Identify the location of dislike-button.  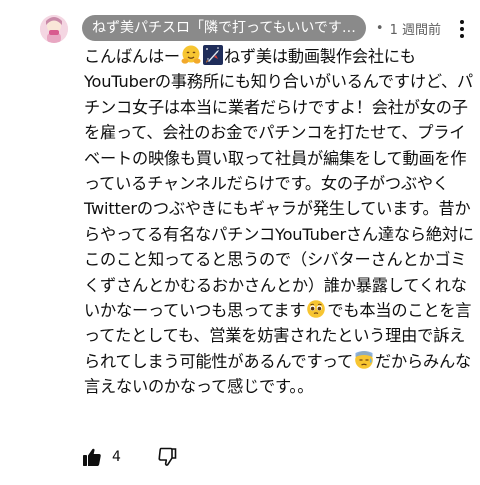
(167, 457).